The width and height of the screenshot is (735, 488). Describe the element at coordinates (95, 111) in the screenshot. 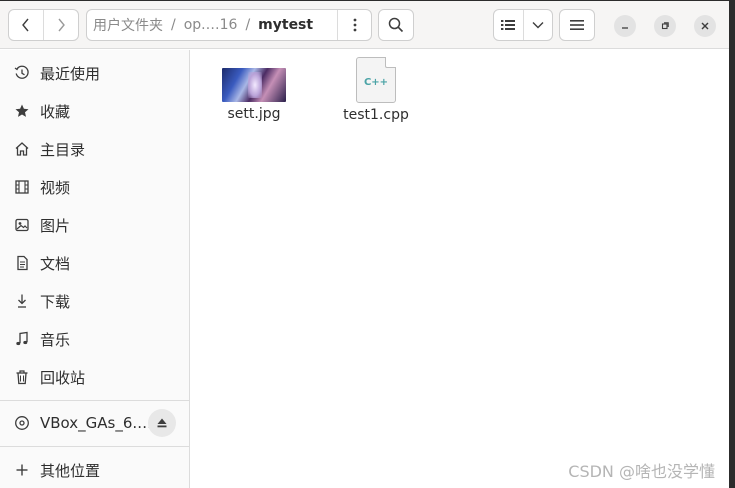

I see `sidebar-item-starred: 收藏` at that location.